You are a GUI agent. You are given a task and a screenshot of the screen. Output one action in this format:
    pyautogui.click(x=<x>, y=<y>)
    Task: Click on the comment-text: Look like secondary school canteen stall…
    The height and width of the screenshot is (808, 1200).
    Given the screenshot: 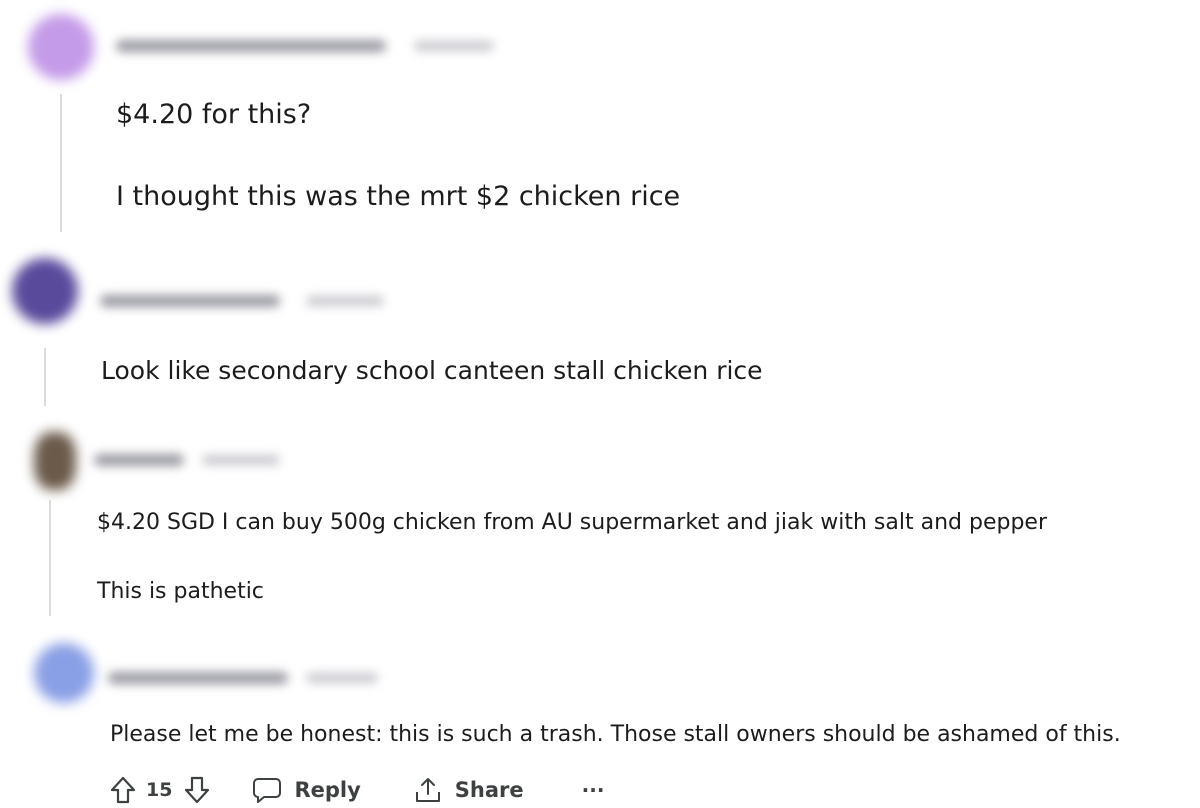 What is the action you would take?
    pyautogui.click(x=432, y=370)
    